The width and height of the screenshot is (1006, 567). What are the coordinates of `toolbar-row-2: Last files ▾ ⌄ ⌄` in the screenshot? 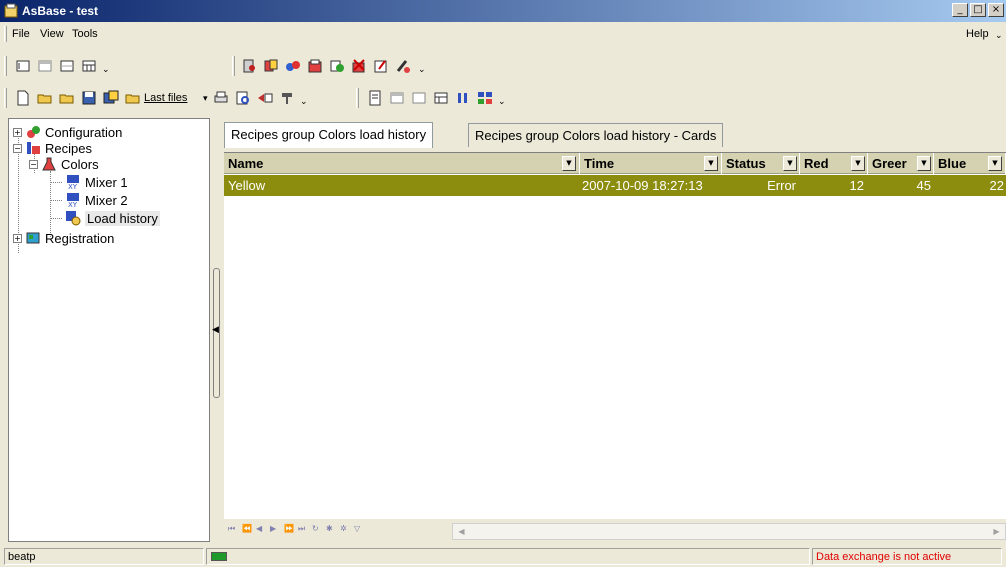 It's located at (503, 98).